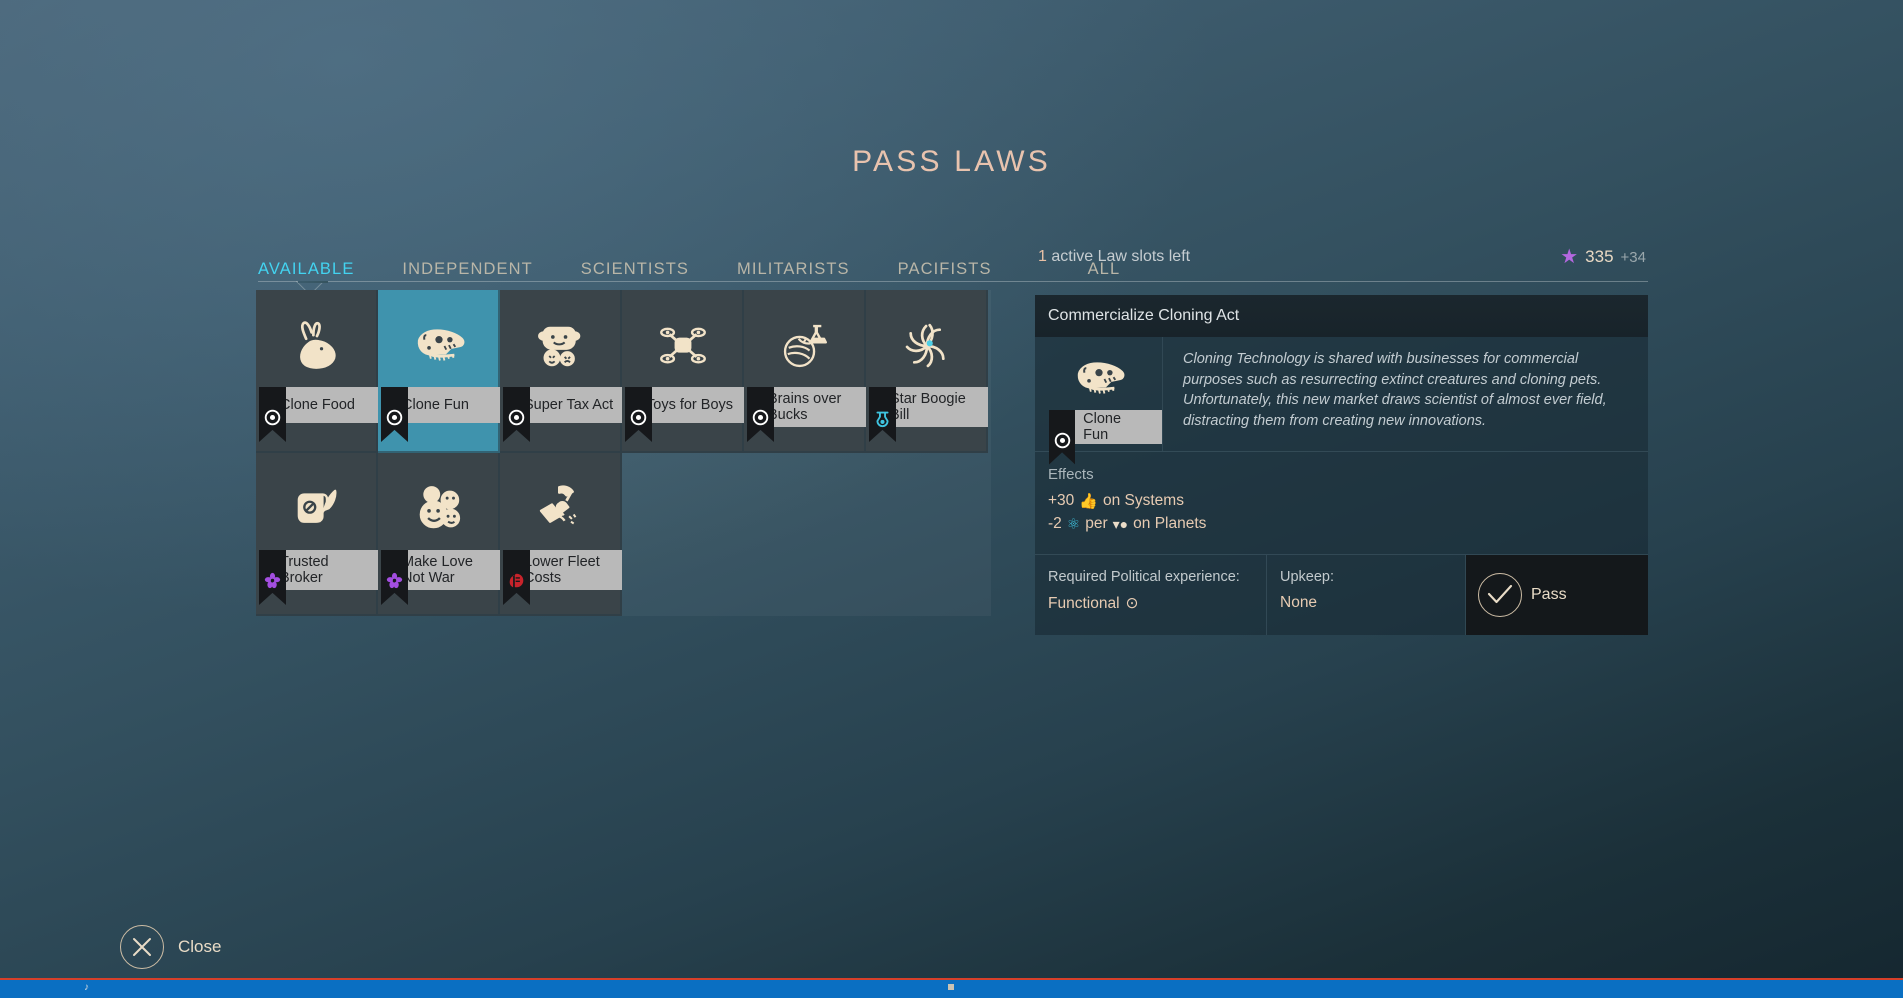  I want to click on law-card: Star Boogie Bill, so click(927, 371).